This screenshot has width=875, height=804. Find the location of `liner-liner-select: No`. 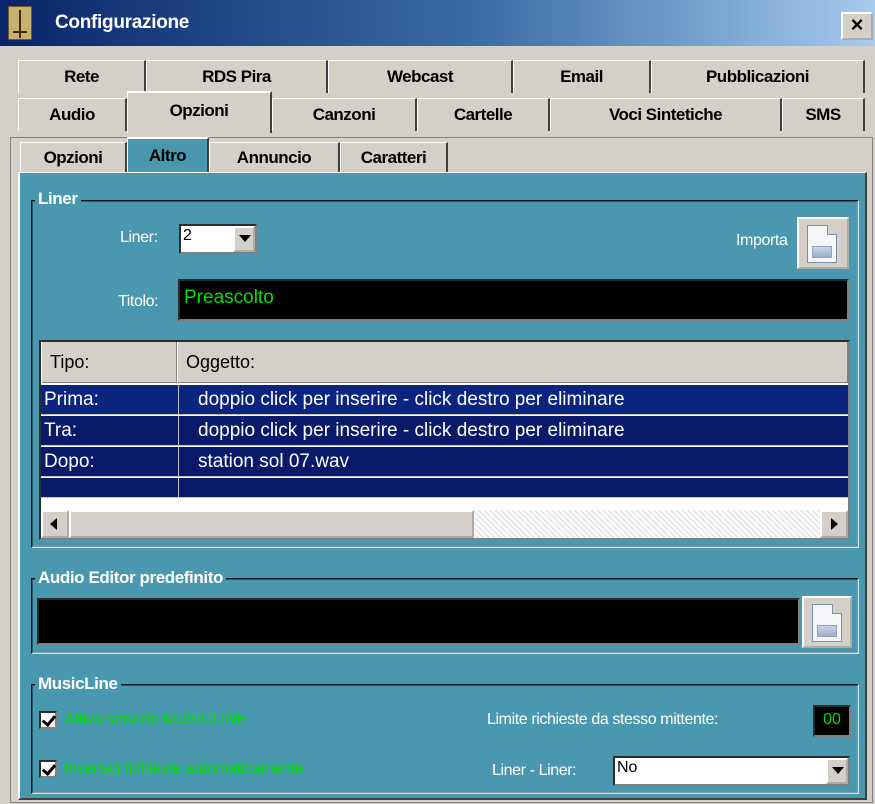

liner-liner-select: No is located at coordinates (731, 771).